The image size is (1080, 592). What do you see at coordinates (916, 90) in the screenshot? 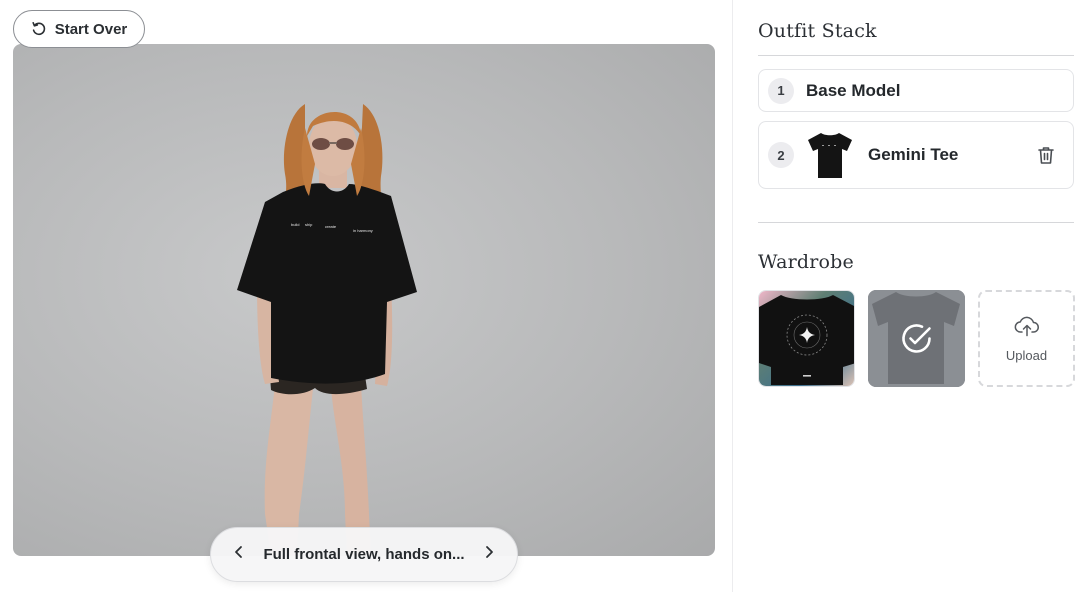
I see `stack-item-base-model: 1 Base Model` at bounding box center [916, 90].